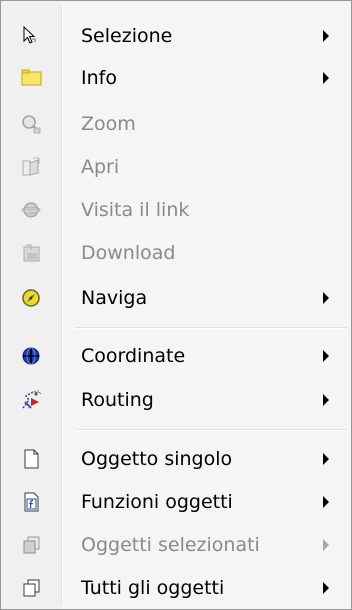 The width and height of the screenshot is (352, 610). What do you see at coordinates (133, 356) in the screenshot?
I see `menu-item-label: Coordinate` at bounding box center [133, 356].